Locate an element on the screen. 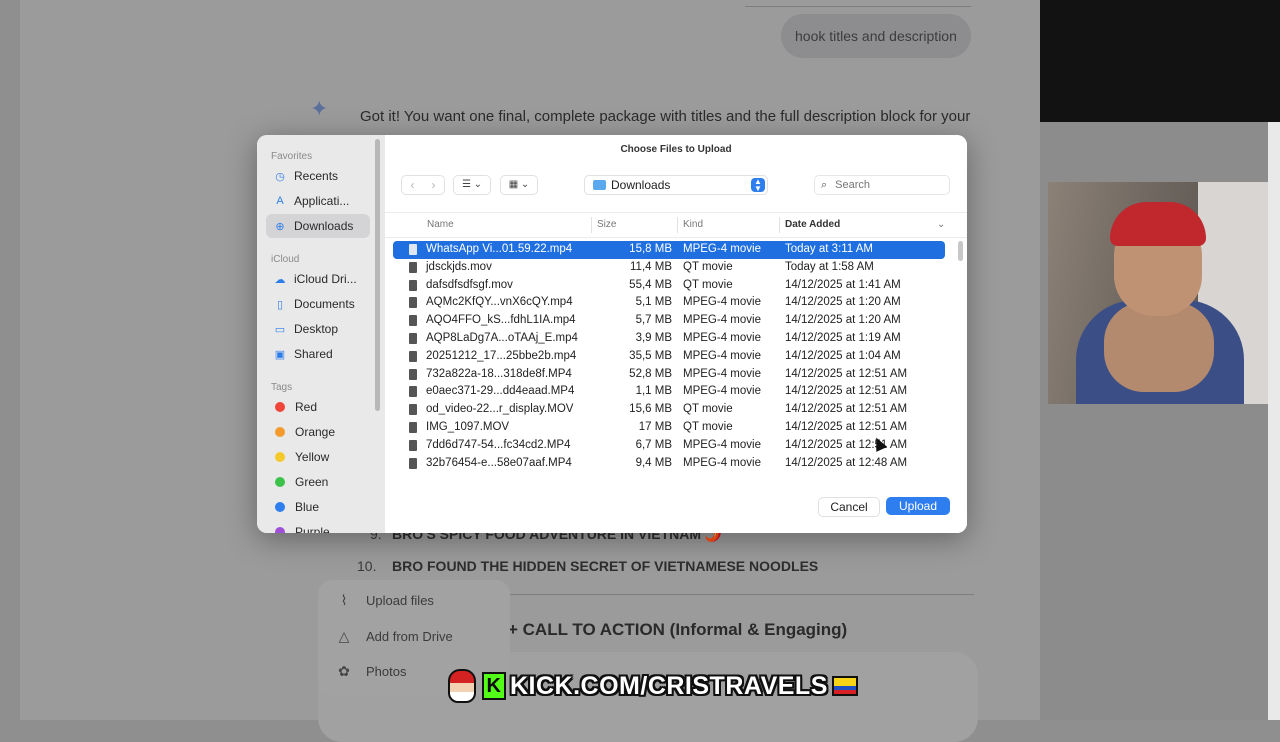  sidebar-item-label: Shared is located at coordinates (313, 354).